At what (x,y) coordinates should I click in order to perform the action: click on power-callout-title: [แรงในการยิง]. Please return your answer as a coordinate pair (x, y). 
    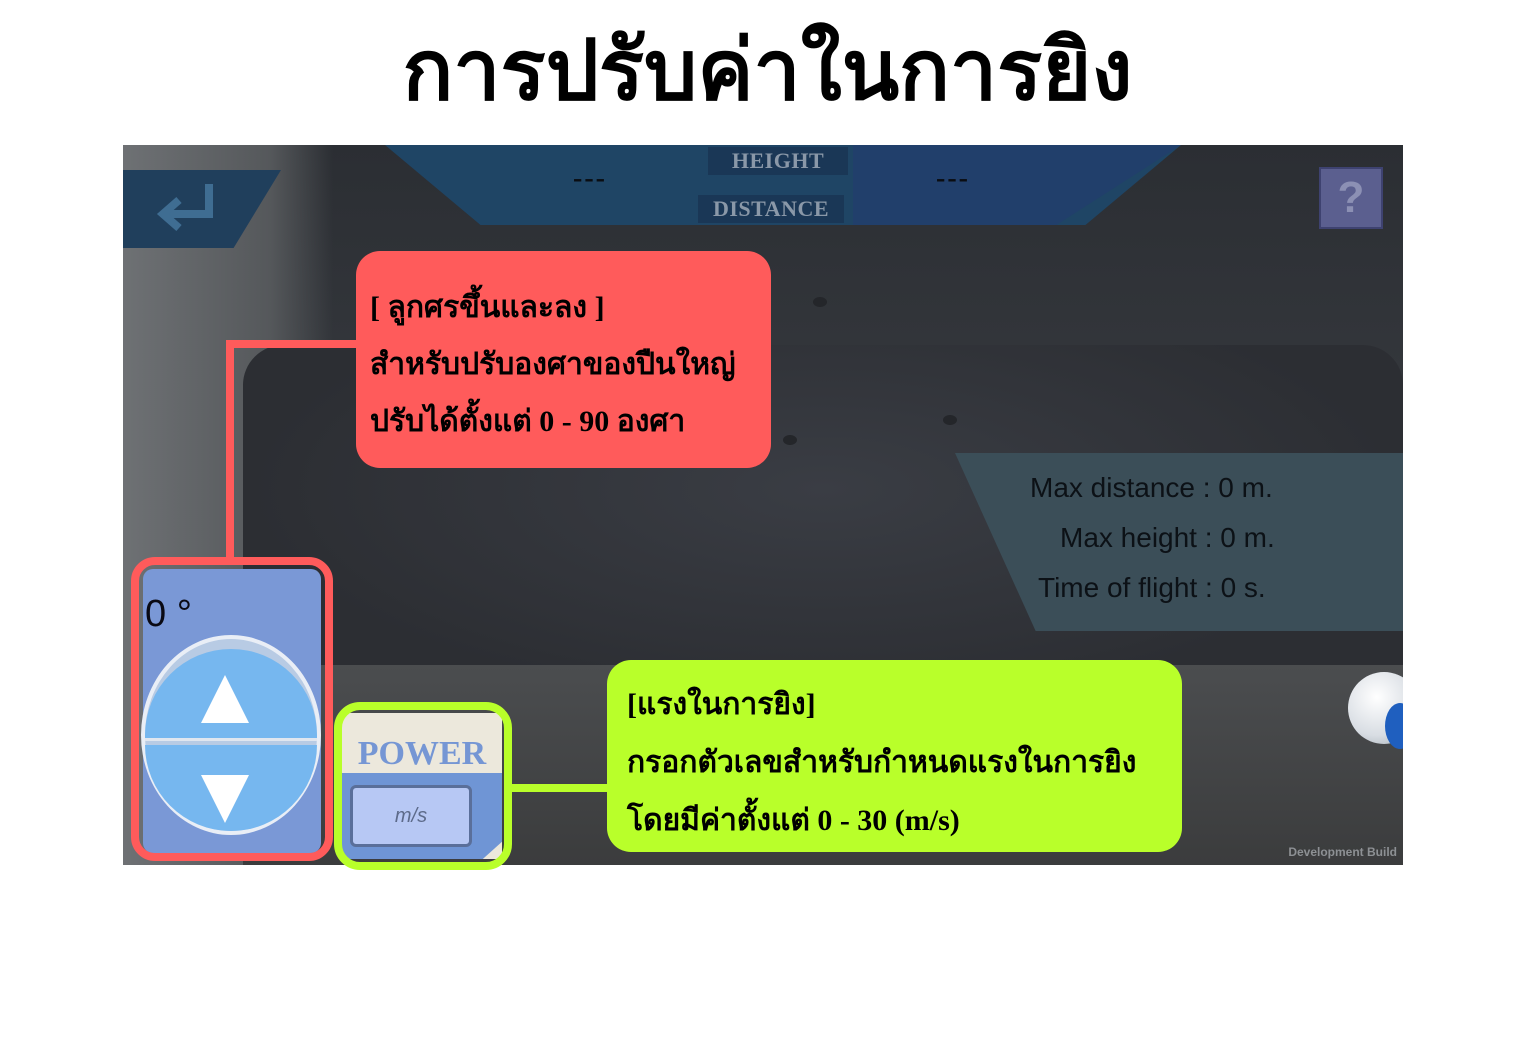
    Looking at the image, I should click on (721, 704).